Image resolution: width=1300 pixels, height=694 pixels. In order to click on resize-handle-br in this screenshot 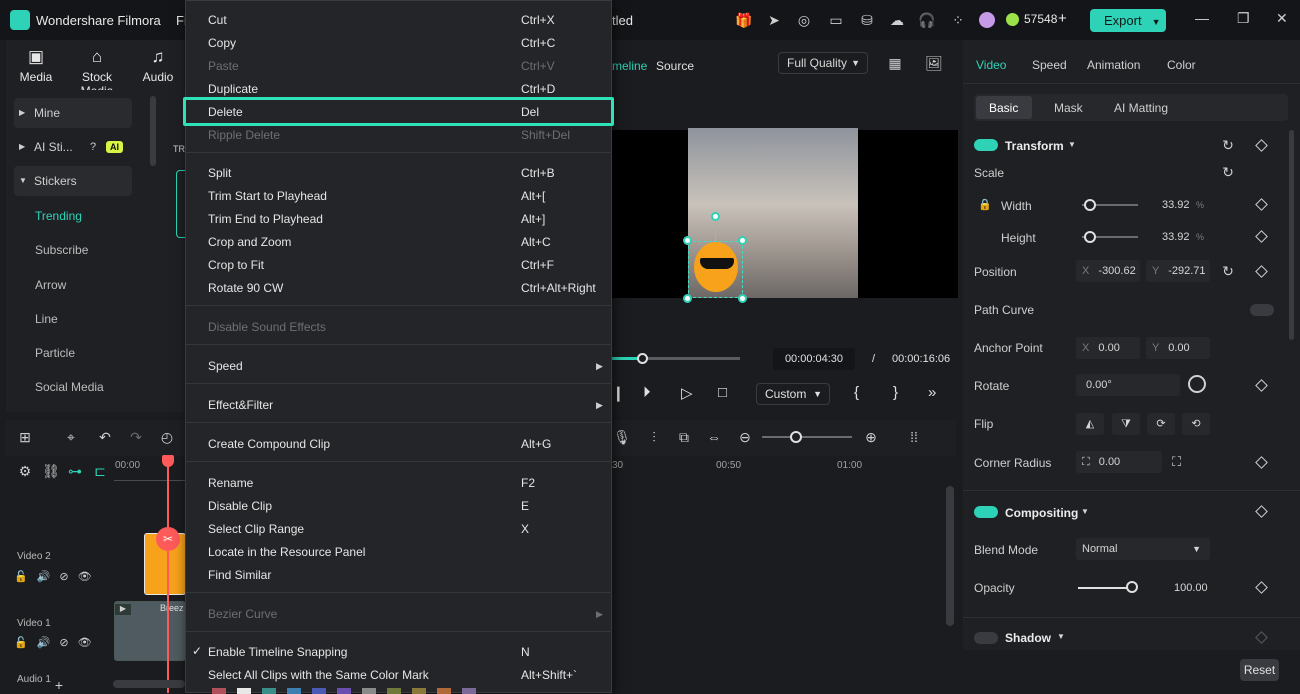, I will do `click(742, 298)`.